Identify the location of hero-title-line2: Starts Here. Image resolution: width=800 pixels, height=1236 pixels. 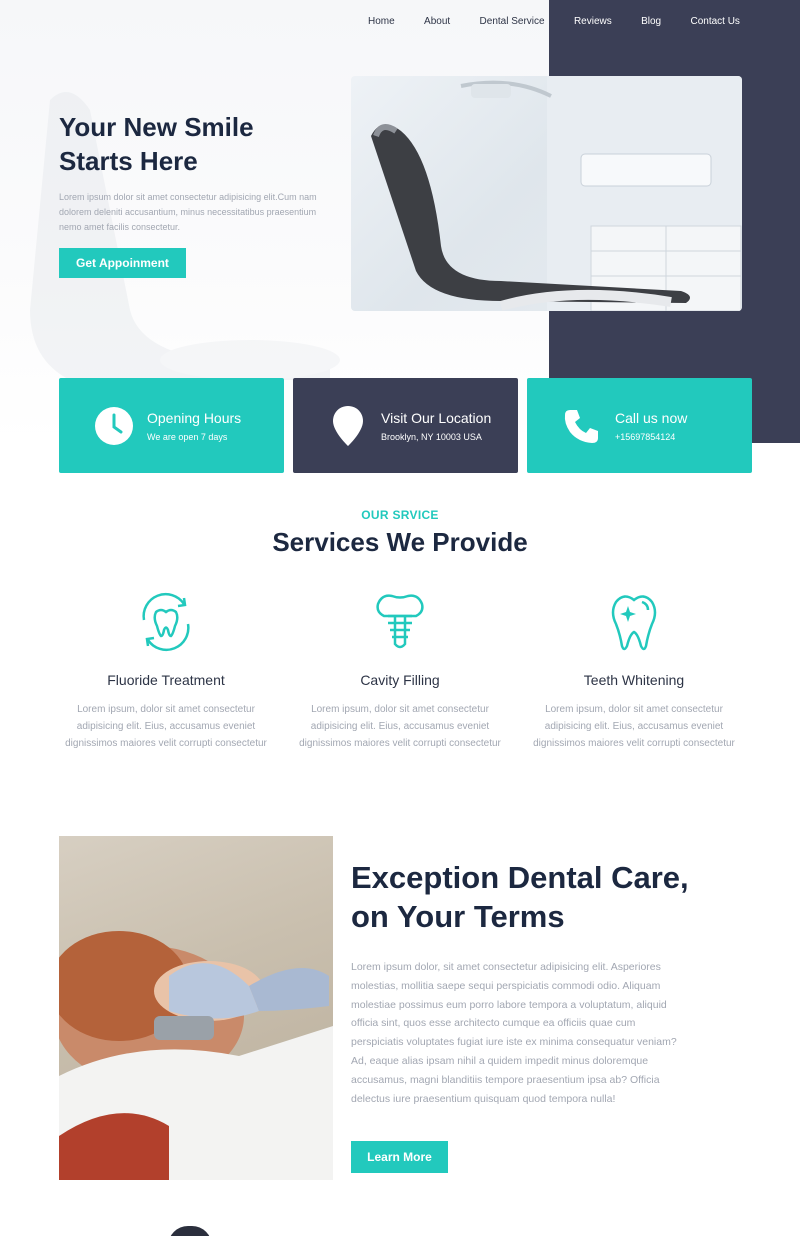
(128, 161).